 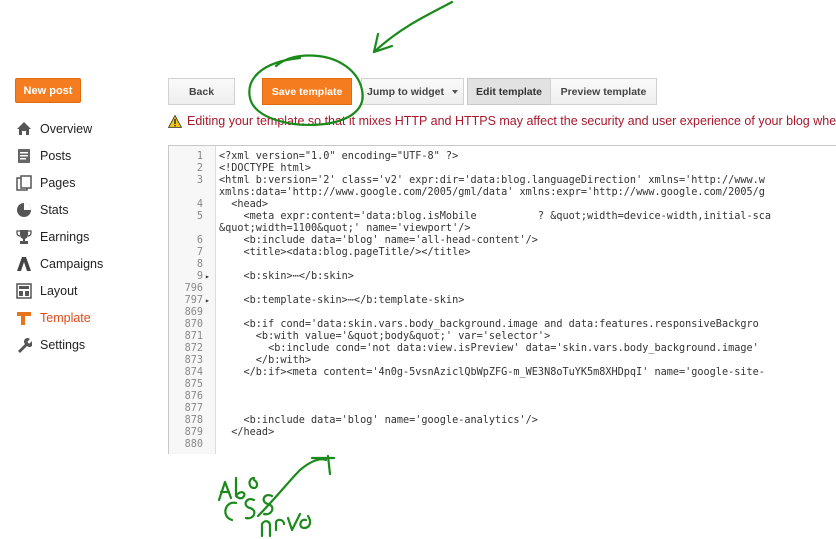 What do you see at coordinates (413, 27) in the screenshot?
I see `annotation-arrow-line` at bounding box center [413, 27].